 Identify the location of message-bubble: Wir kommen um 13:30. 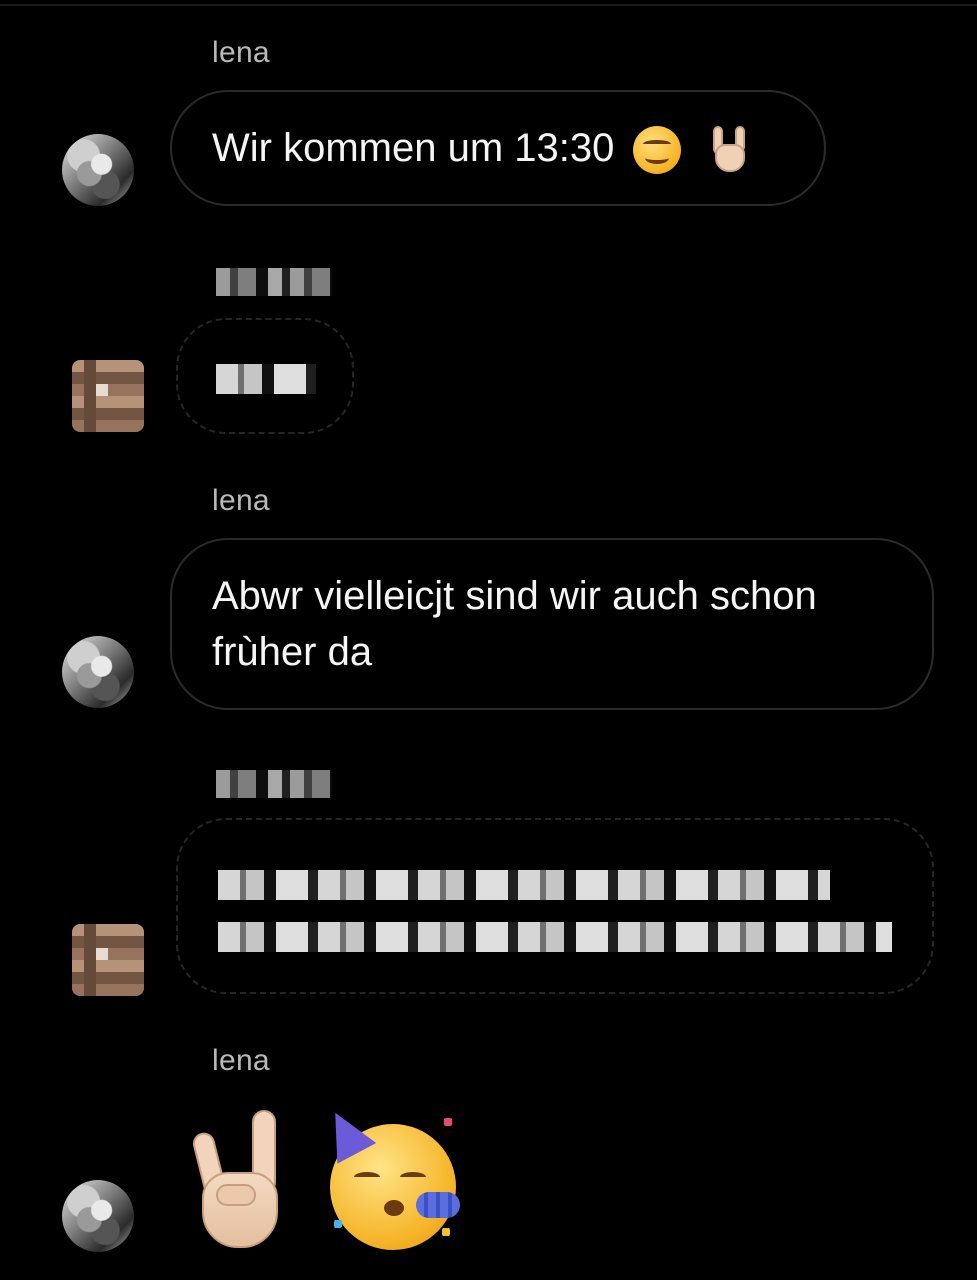
(498, 148).